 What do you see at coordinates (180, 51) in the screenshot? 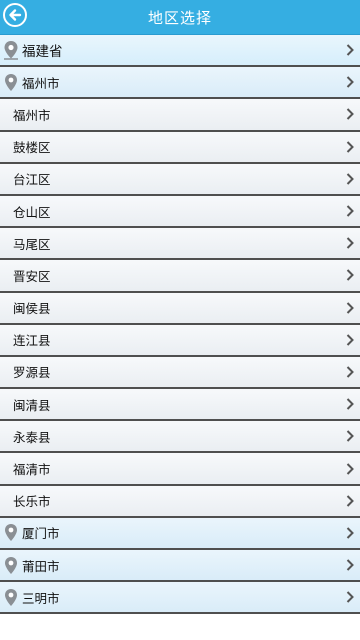
I see `province-row: 福建省` at bounding box center [180, 51].